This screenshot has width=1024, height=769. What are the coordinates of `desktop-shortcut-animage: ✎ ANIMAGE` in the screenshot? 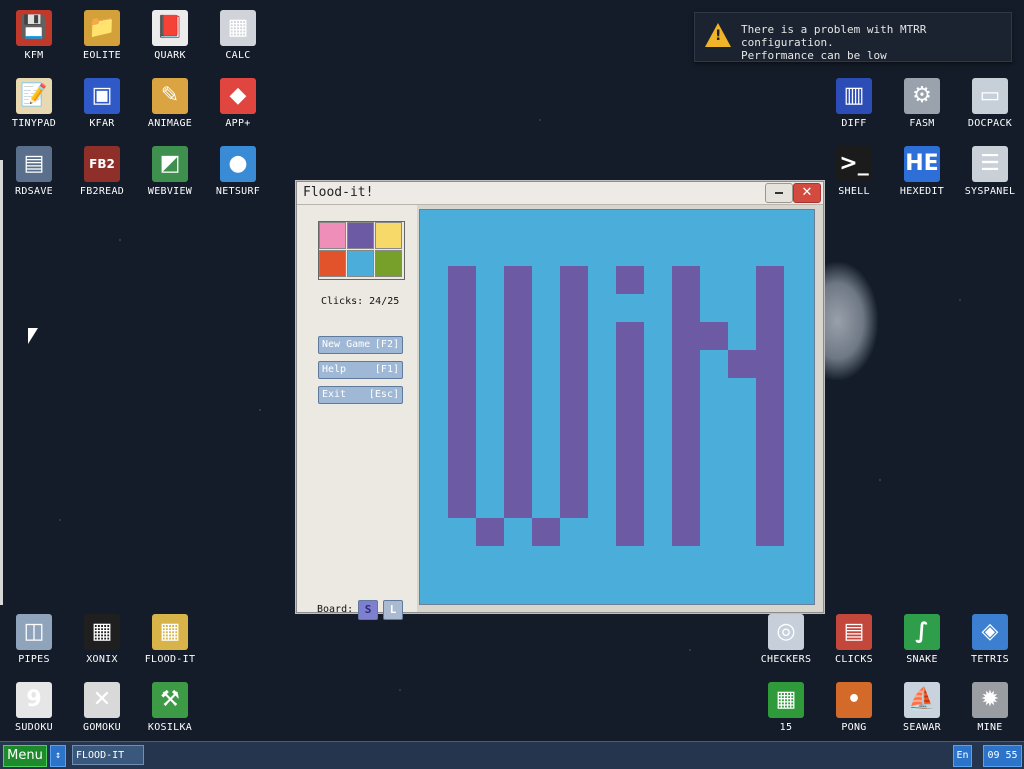 It's located at (170, 99).